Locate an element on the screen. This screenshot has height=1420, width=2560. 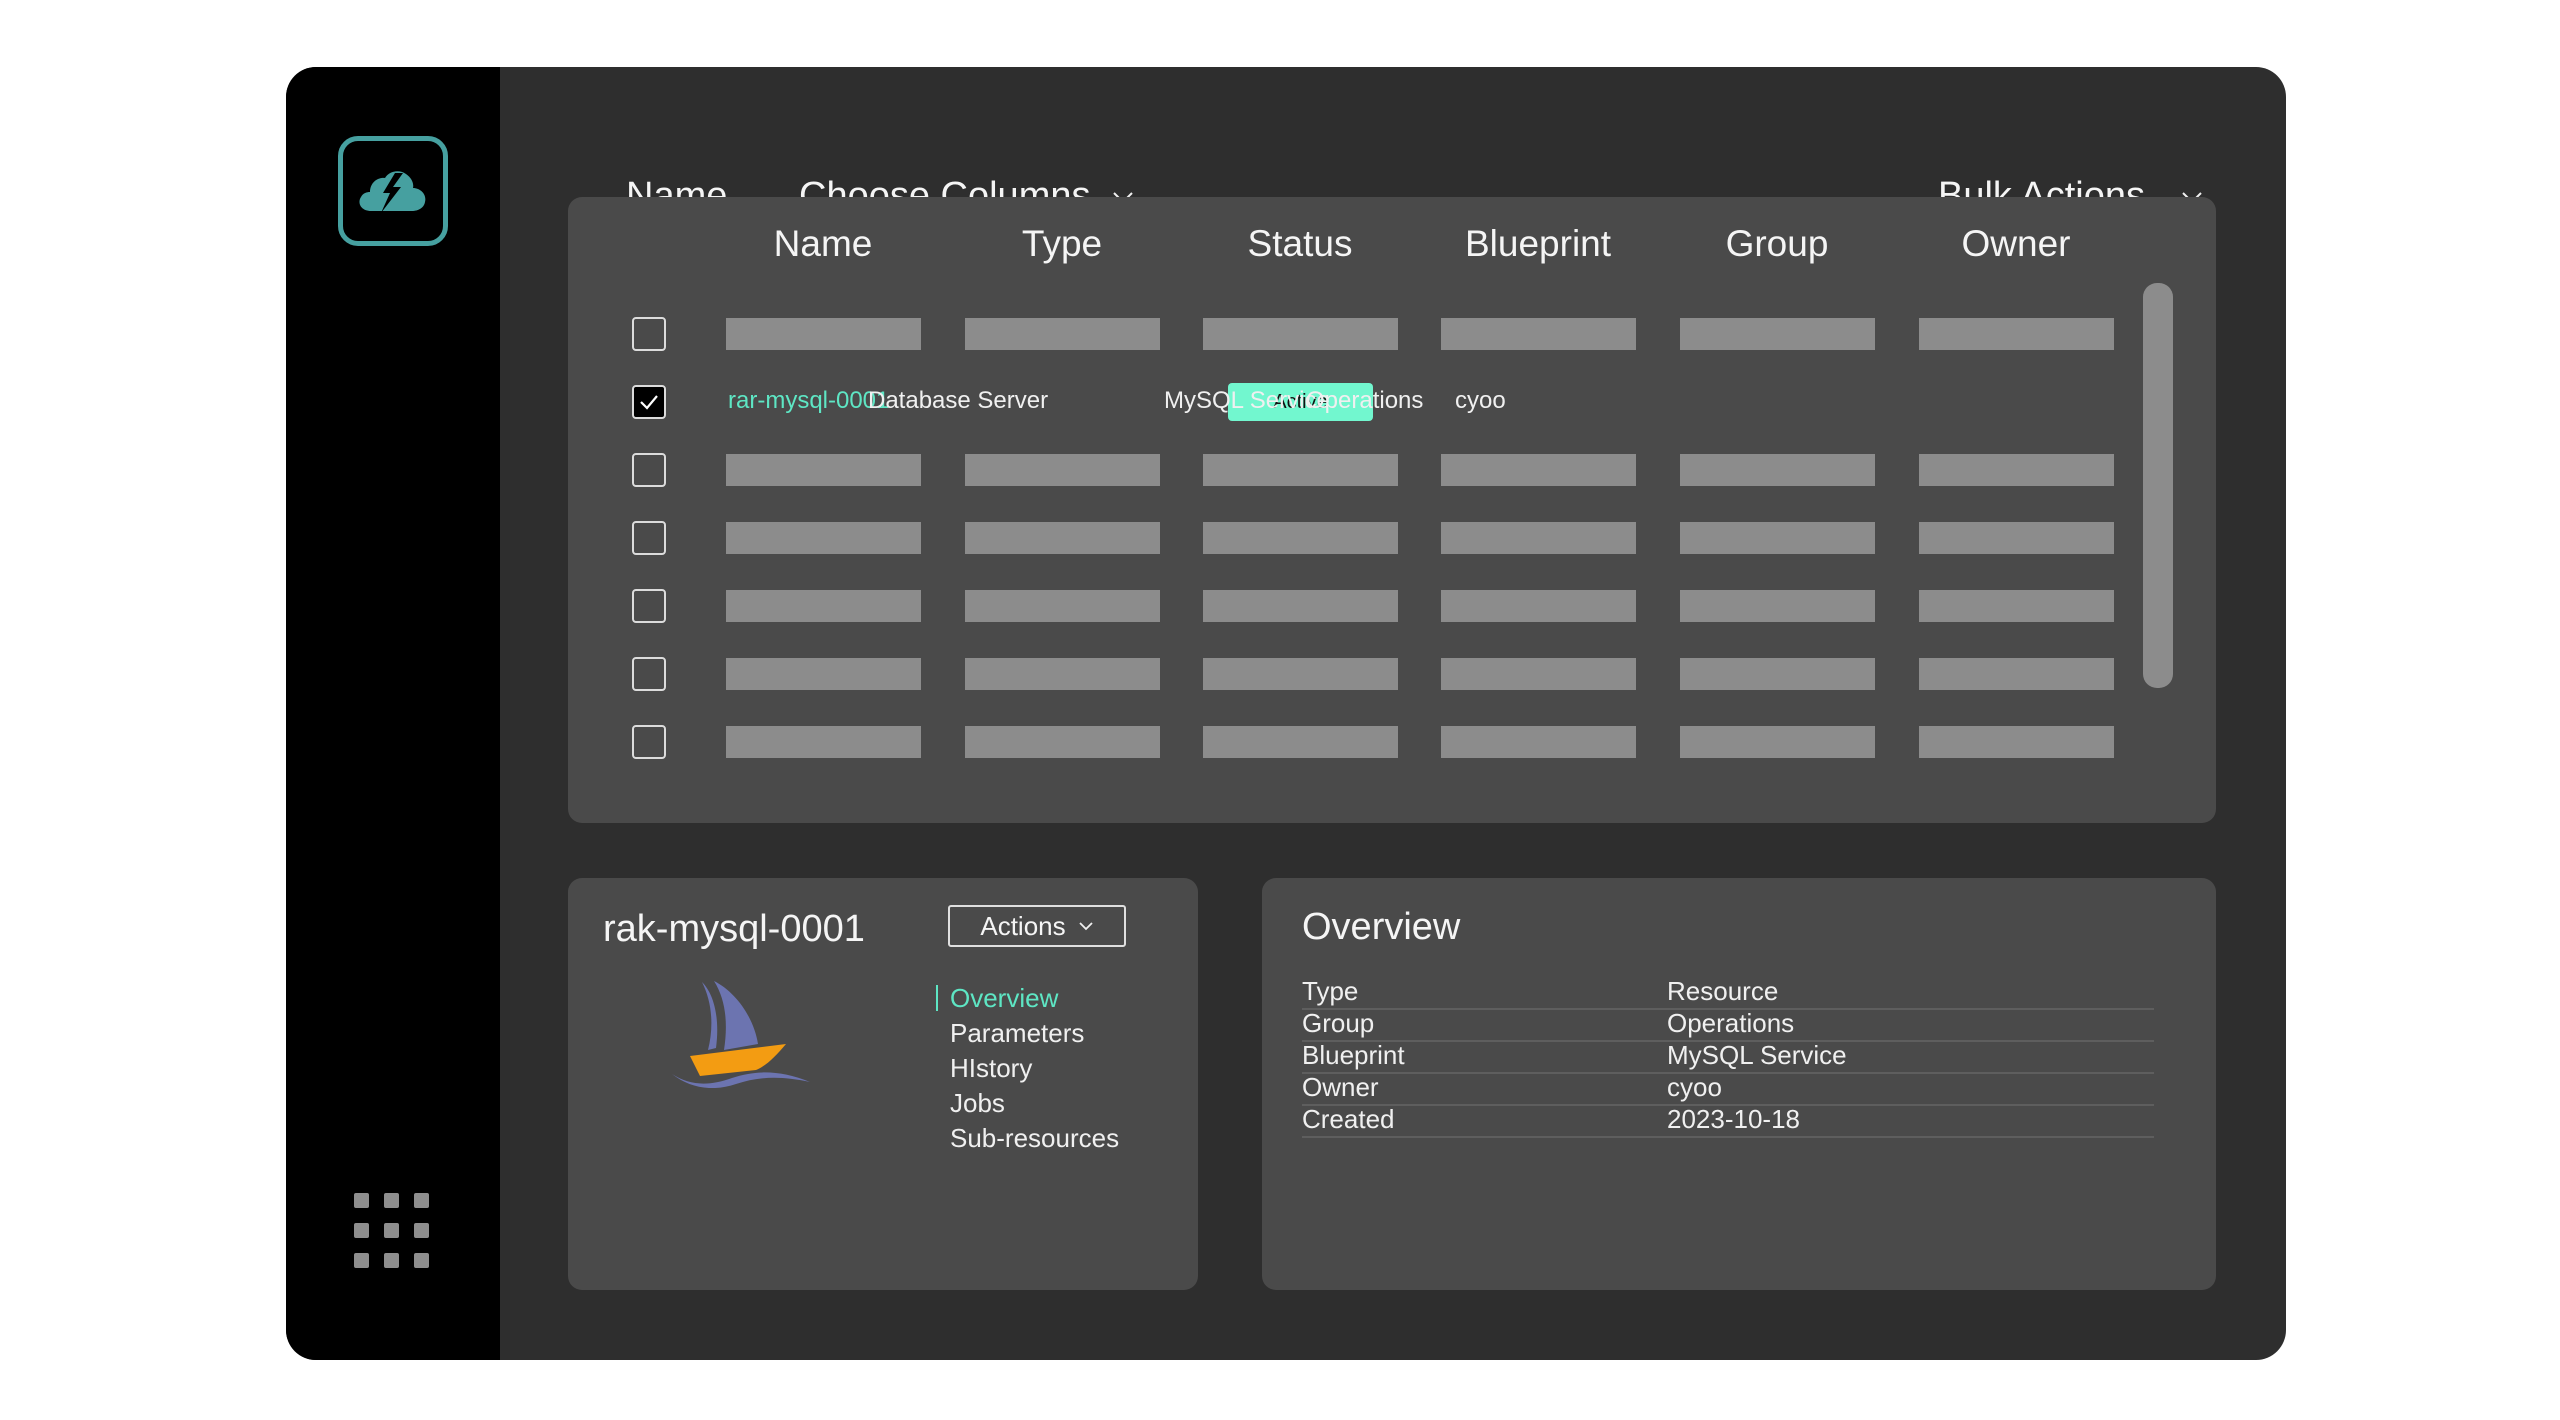
overview-key: Owner is located at coordinates (1340, 1087).